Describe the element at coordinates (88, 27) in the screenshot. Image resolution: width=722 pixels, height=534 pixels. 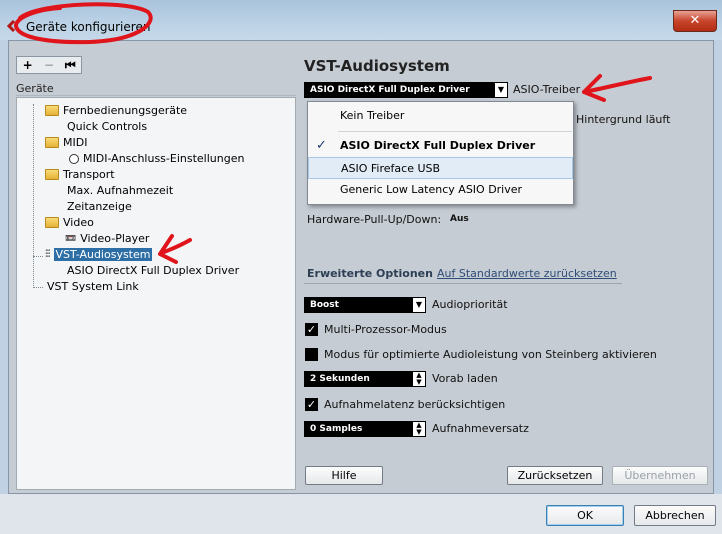
I see `window-title: Geräte konfigurieren` at that location.